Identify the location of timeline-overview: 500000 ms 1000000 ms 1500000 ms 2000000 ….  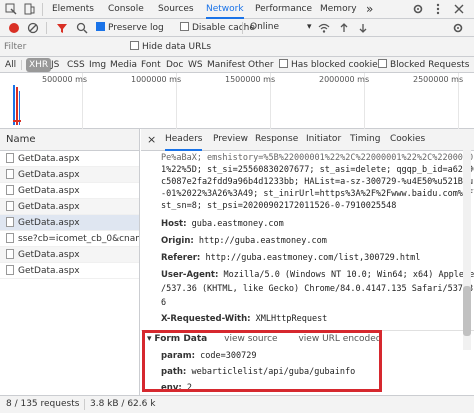
(237, 101).